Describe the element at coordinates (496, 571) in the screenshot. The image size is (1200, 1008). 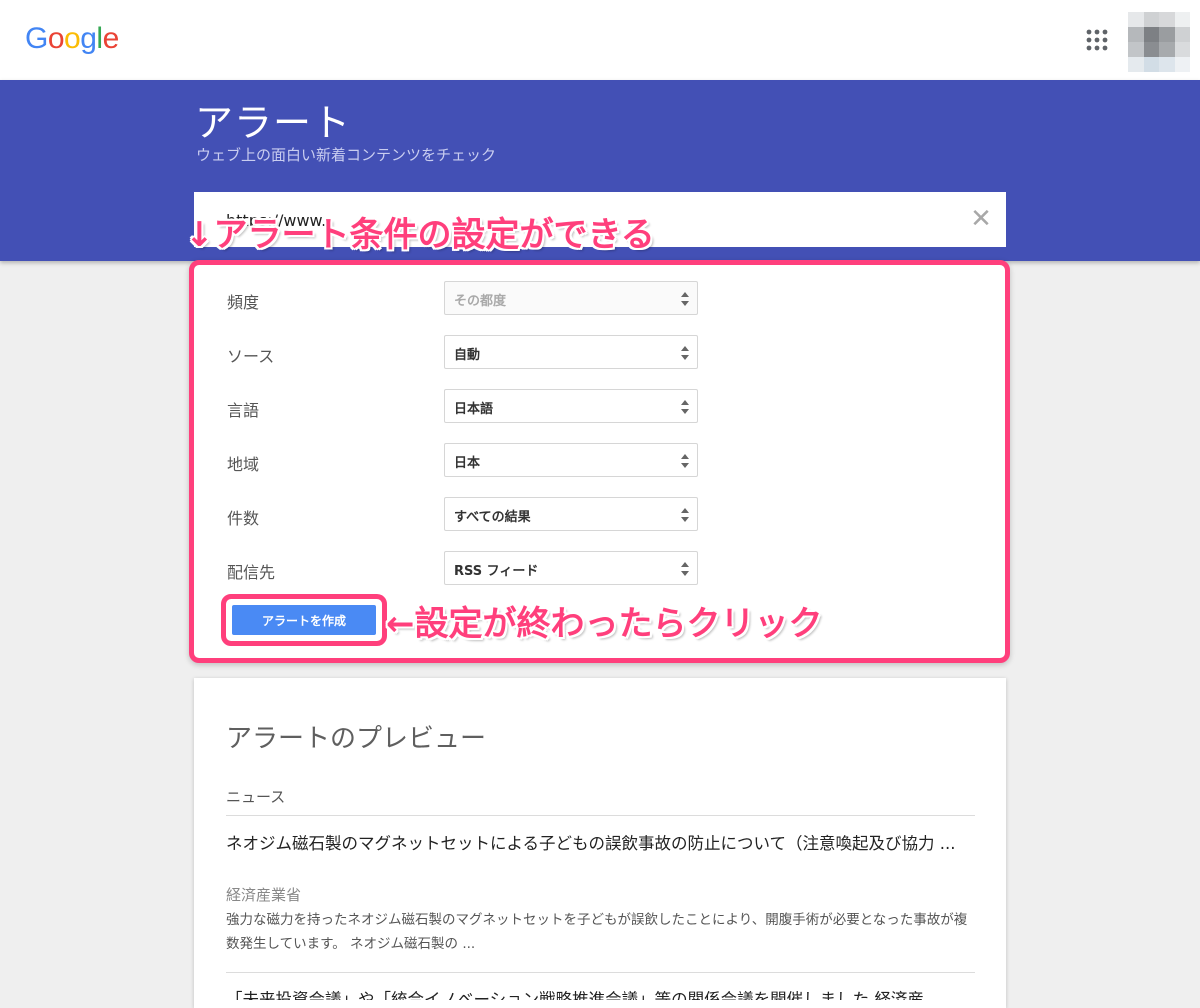
I see `select-value: RSS フィード` at that location.